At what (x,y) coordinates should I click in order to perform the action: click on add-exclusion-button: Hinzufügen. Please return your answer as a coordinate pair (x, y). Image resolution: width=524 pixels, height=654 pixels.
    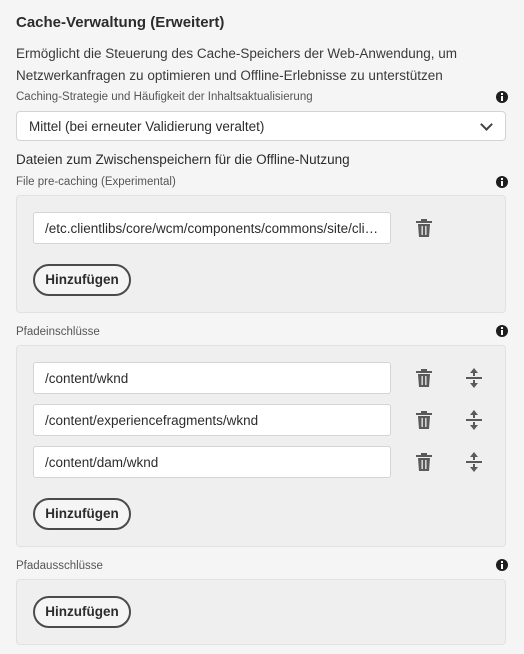
    Looking at the image, I should click on (82, 612).